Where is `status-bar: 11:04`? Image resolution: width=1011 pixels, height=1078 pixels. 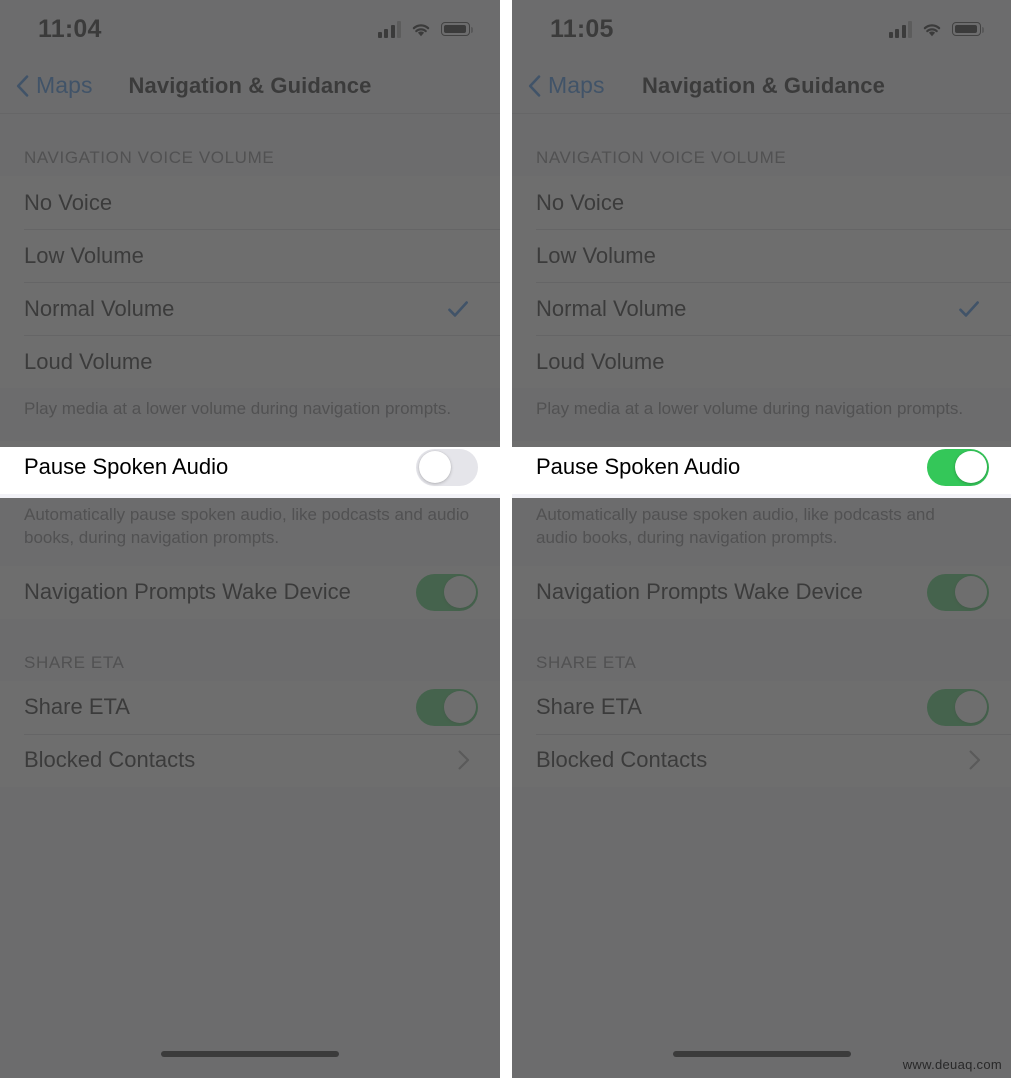 status-bar: 11:04 is located at coordinates (250, 29).